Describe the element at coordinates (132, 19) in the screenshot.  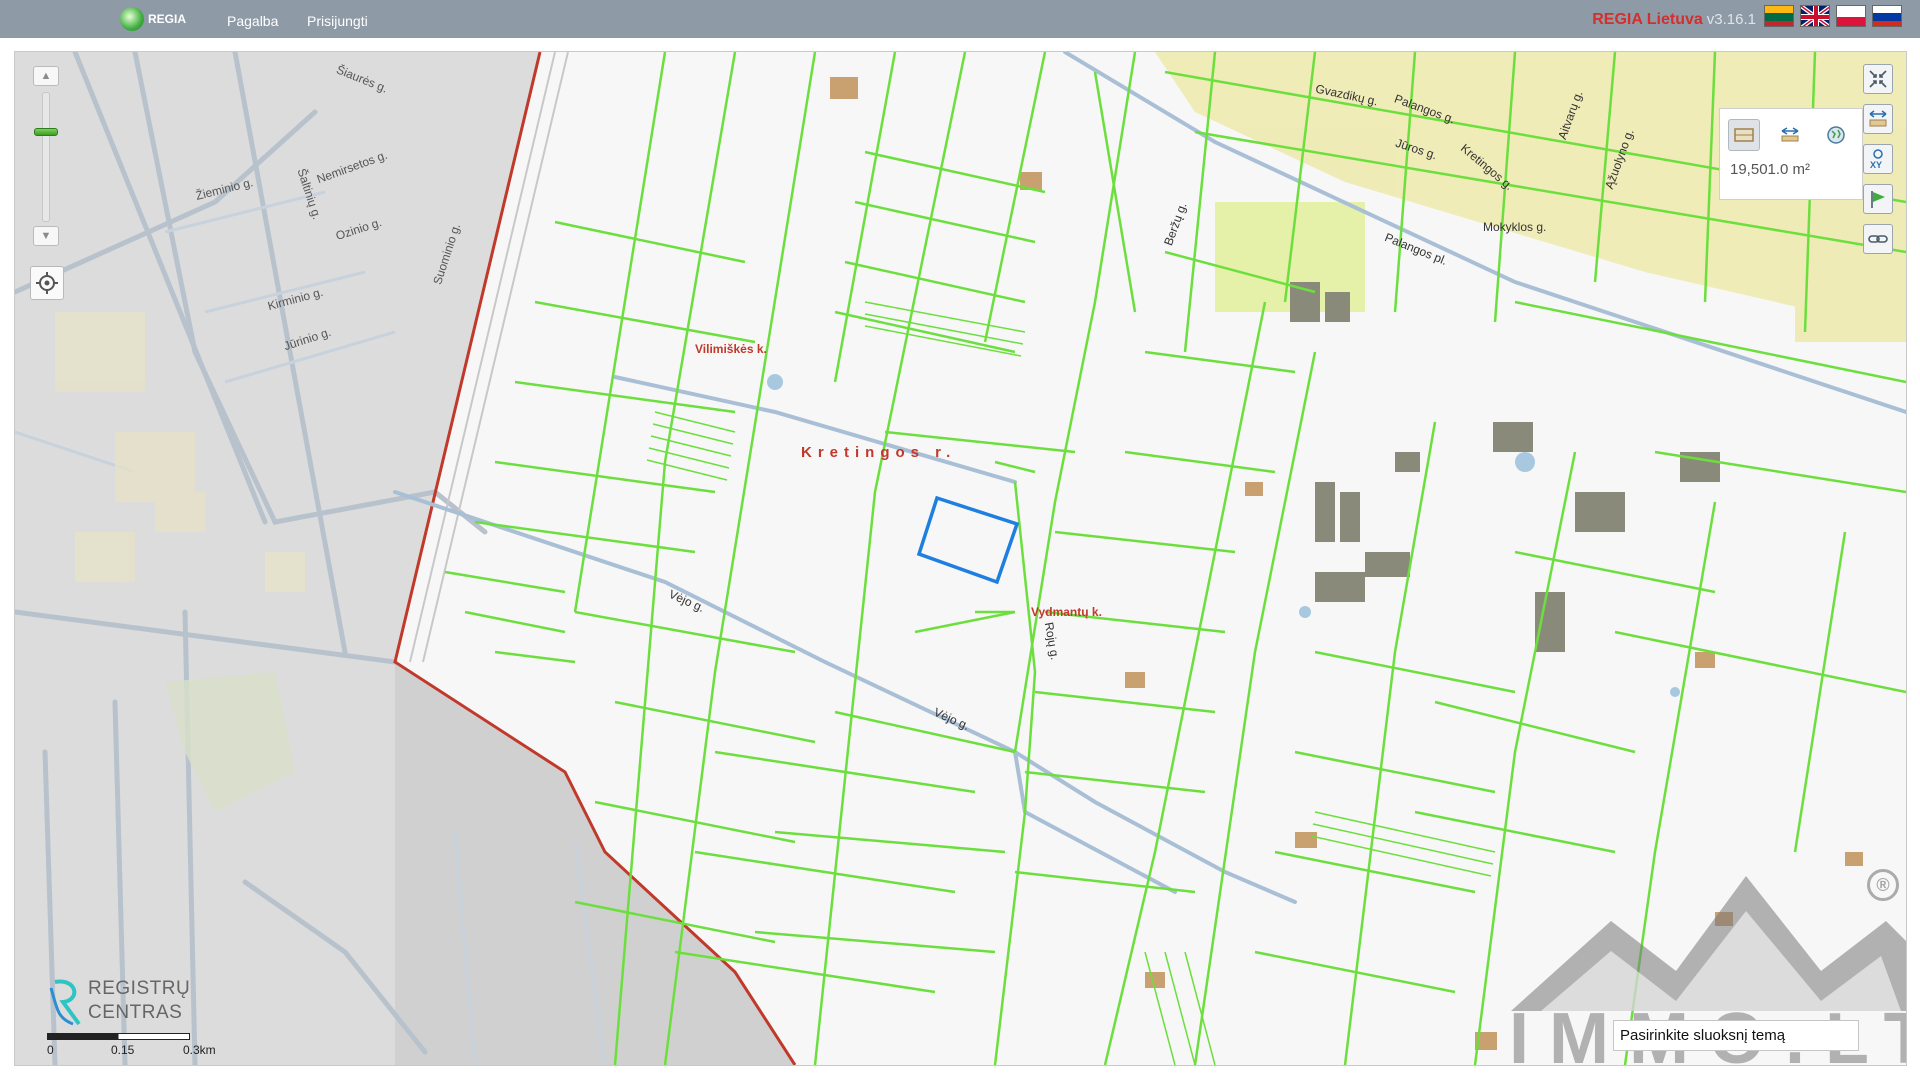
I see `regia-logo-icon` at that location.